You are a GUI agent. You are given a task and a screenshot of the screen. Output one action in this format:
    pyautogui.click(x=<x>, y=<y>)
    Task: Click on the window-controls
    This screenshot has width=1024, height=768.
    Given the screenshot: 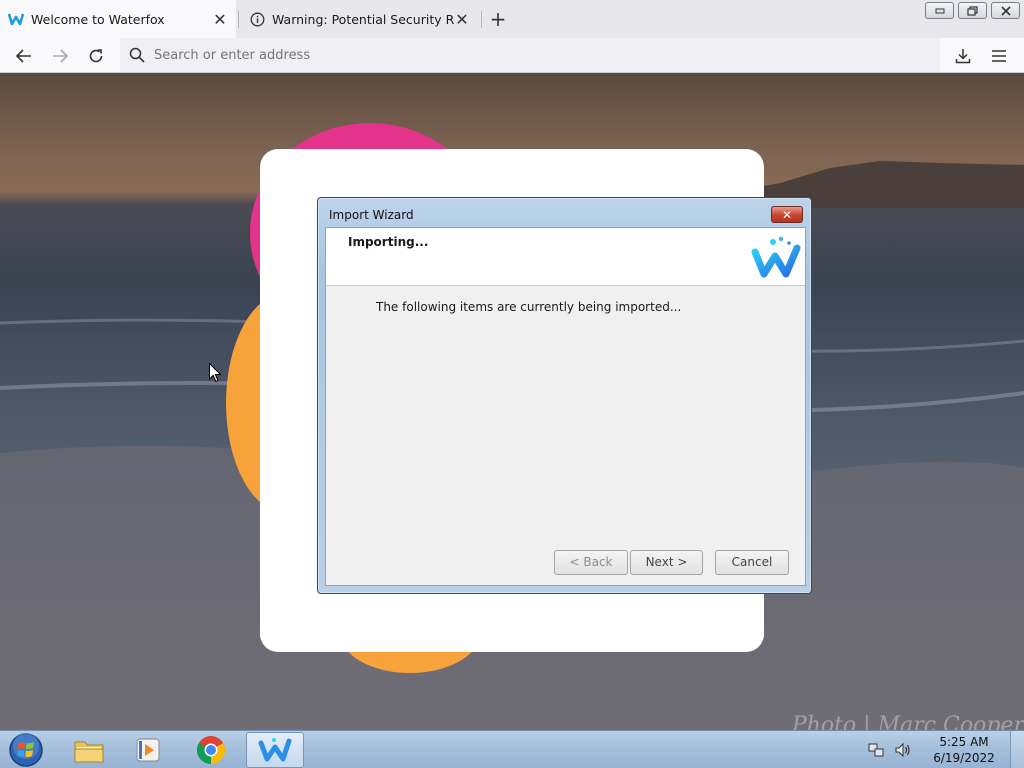 What is the action you would take?
    pyautogui.click(x=972, y=10)
    